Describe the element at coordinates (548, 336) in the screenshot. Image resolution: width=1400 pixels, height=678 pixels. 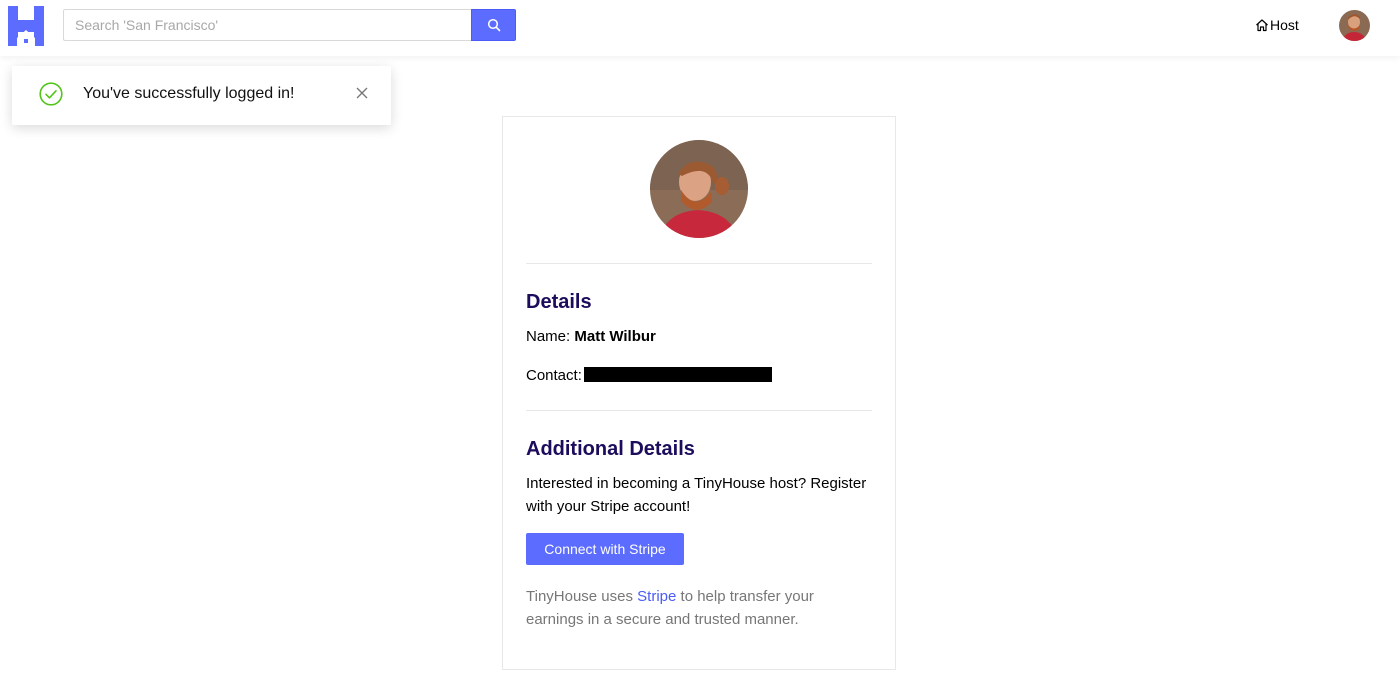
I see `name-label: Name:` at that location.